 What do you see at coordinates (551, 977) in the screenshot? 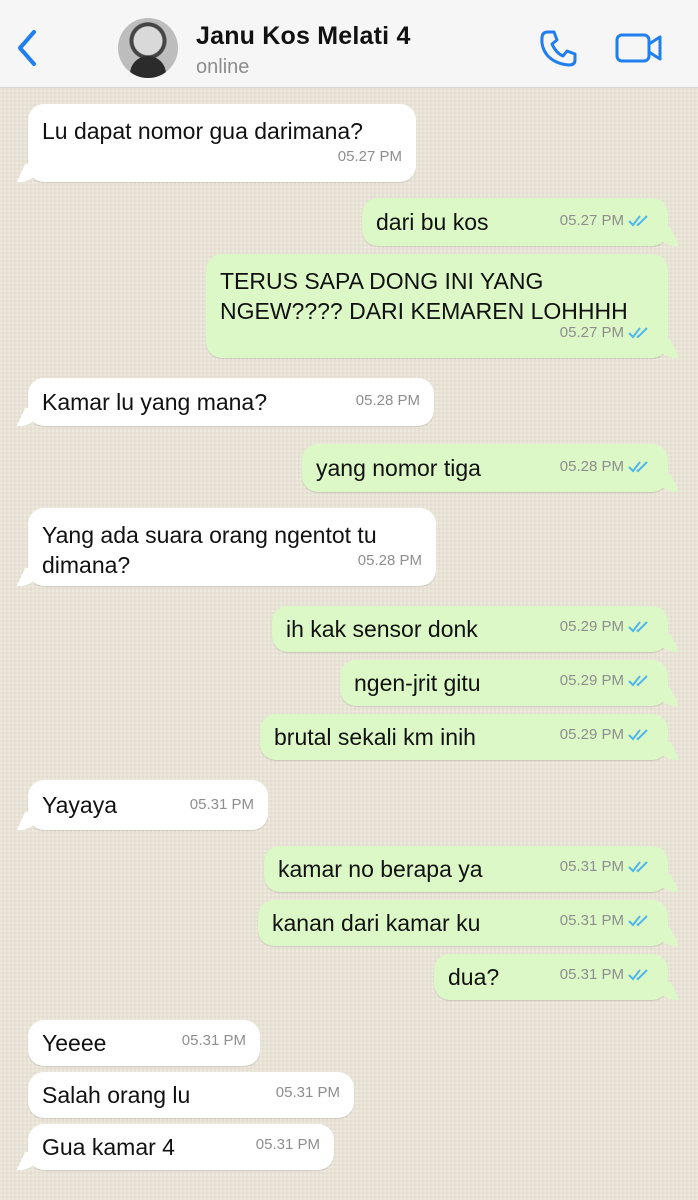
I see `message-outgoing: dua? 05.31 PM` at bounding box center [551, 977].